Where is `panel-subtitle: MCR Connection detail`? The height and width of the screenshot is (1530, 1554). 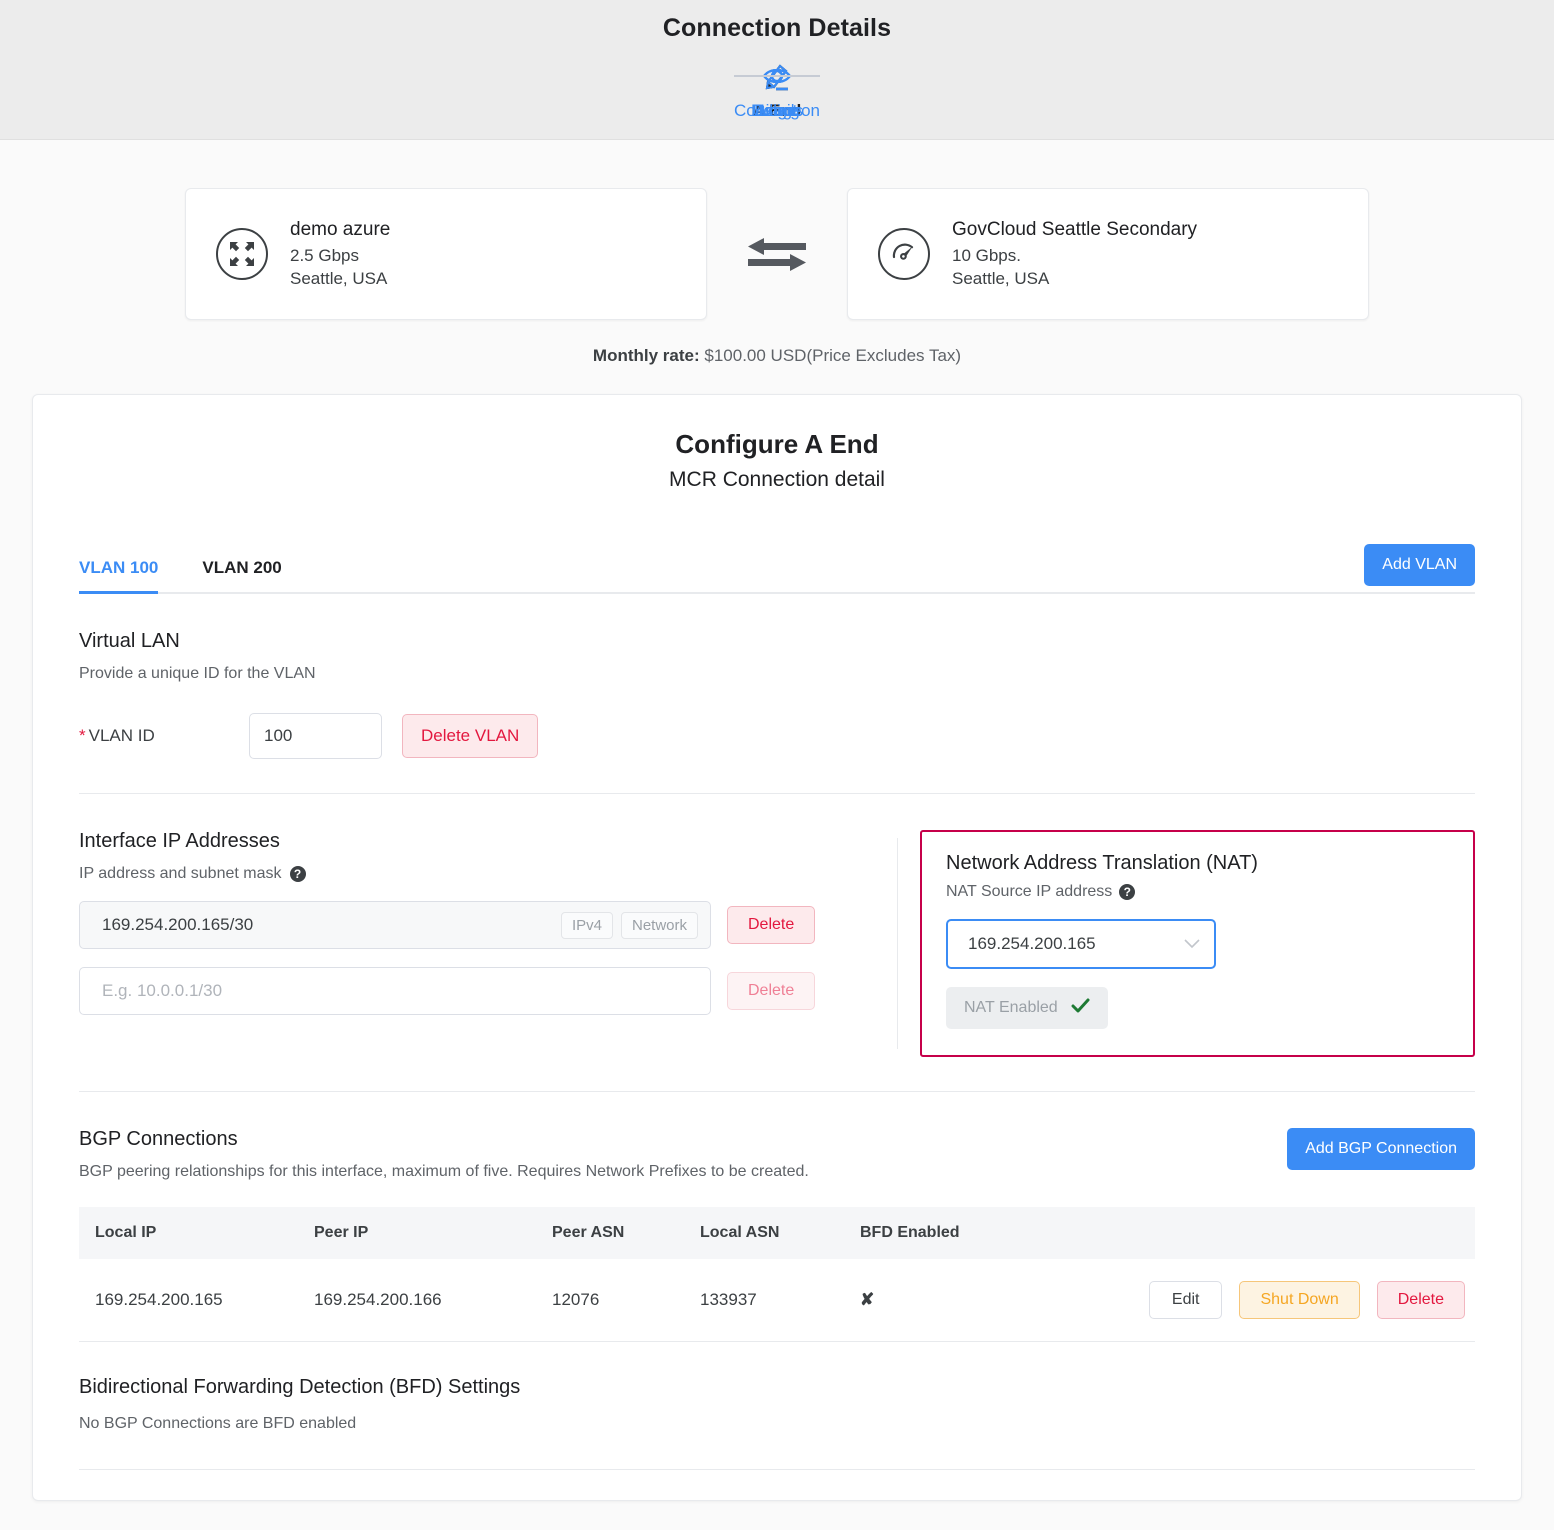 panel-subtitle: MCR Connection detail is located at coordinates (777, 479).